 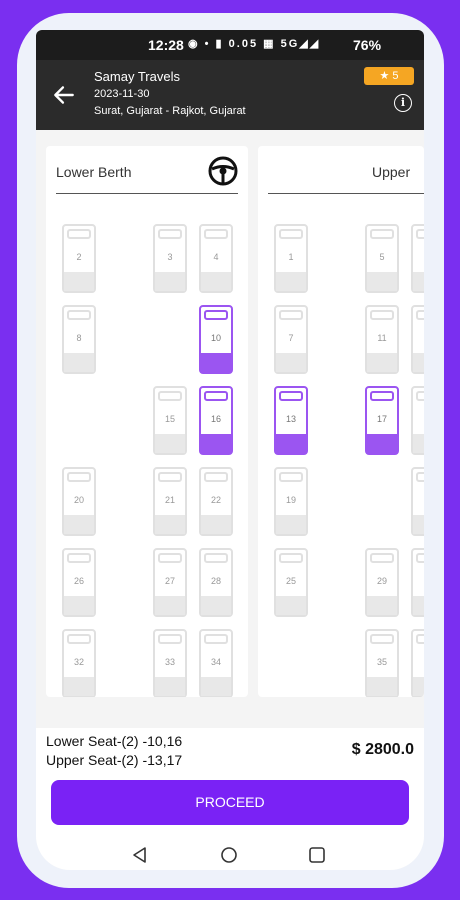 I want to click on proceed-button: PROCEED, so click(x=230, y=802).